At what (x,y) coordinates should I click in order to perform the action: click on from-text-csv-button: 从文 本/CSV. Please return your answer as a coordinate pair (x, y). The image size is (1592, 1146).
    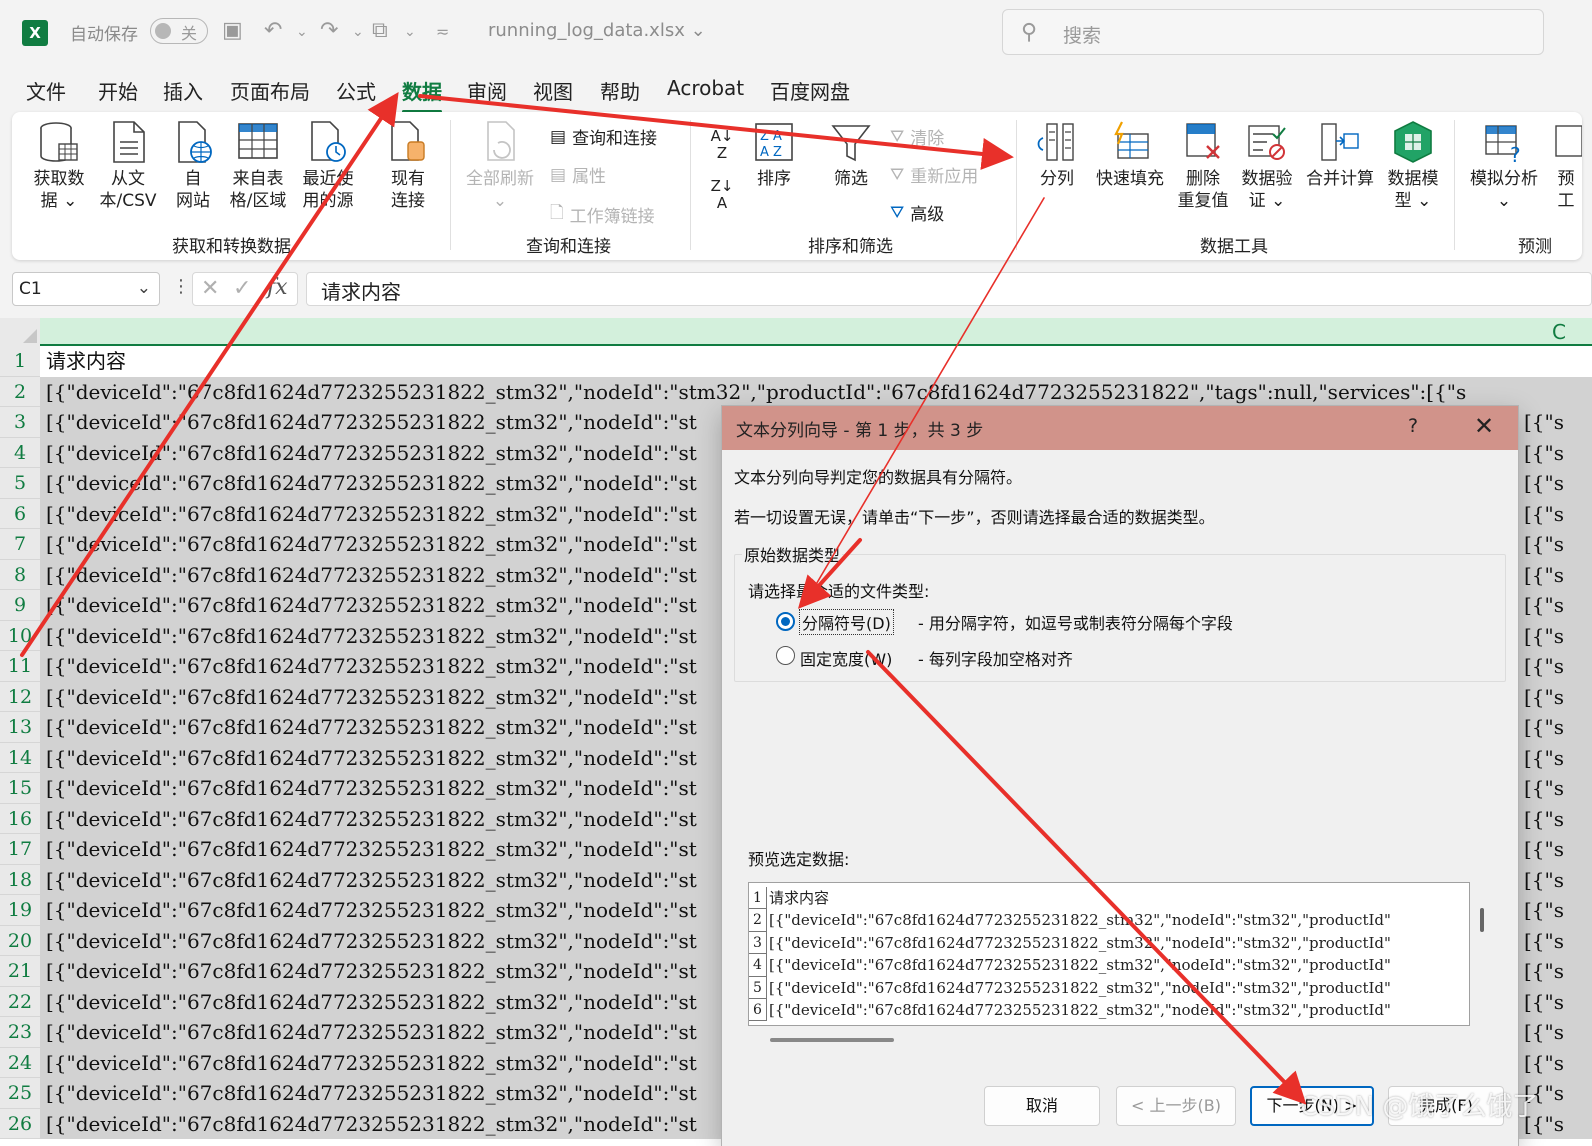
    Looking at the image, I should click on (128, 166).